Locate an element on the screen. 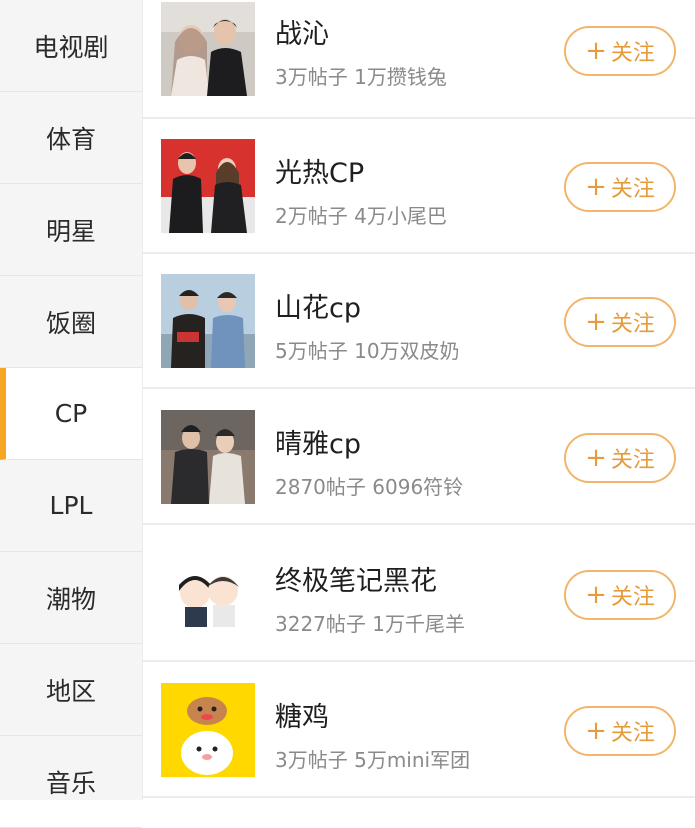 This screenshot has width=695, height=828. topic-stats: 5万帖子 10万双皮奶 is located at coordinates (367, 349).